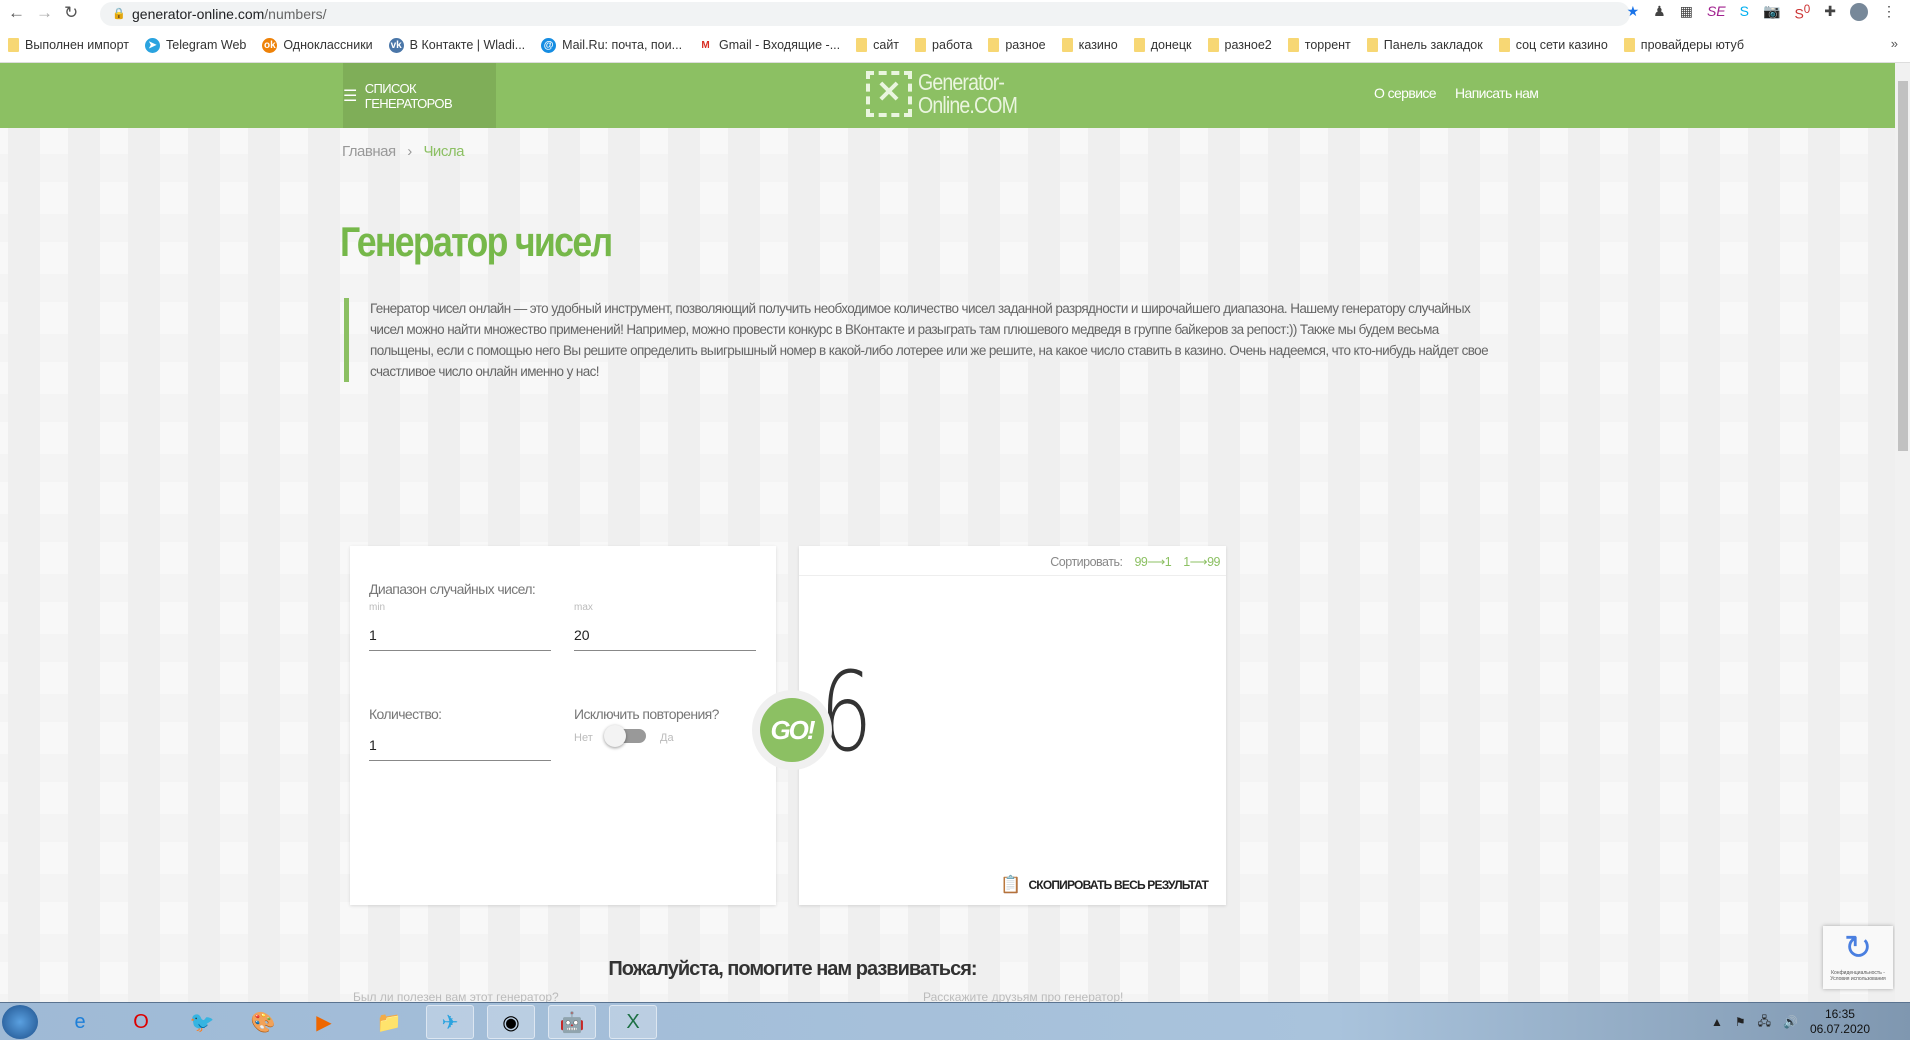 The image size is (1910, 1040). Describe the element at coordinates (141, 1022) in the screenshot. I see `opera-icon: O` at that location.